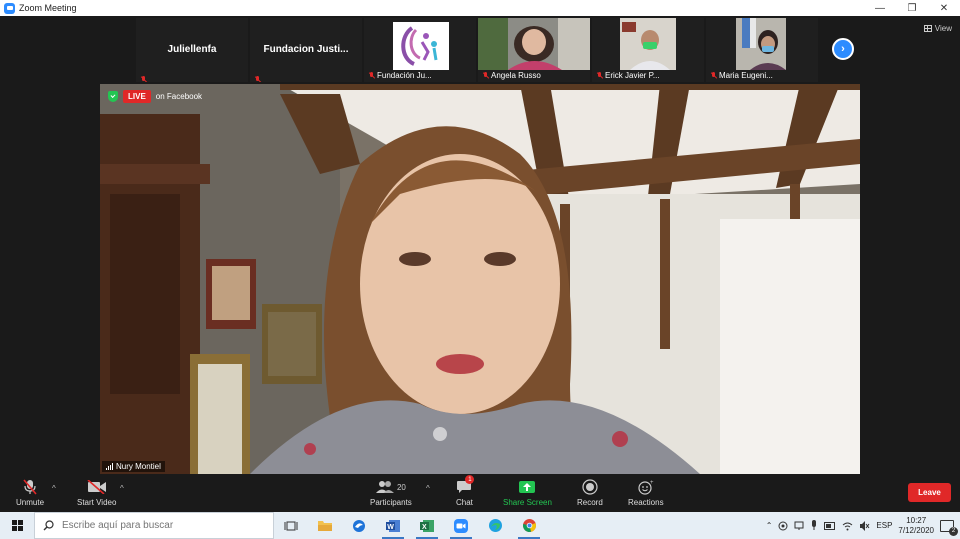 The image size is (960, 539). What do you see at coordinates (534, 50) in the screenshot?
I see `participant-tile: Angela Russo` at bounding box center [534, 50].